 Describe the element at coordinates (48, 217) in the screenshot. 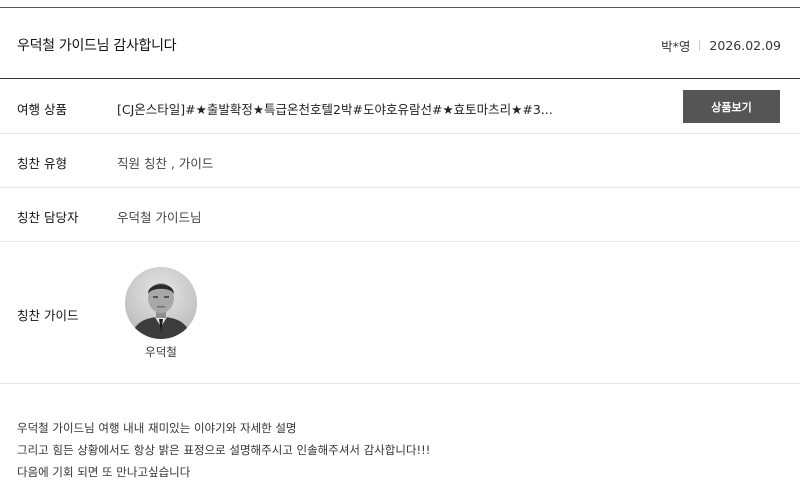

I see `praise-target-label: 칭찬 담당자` at that location.